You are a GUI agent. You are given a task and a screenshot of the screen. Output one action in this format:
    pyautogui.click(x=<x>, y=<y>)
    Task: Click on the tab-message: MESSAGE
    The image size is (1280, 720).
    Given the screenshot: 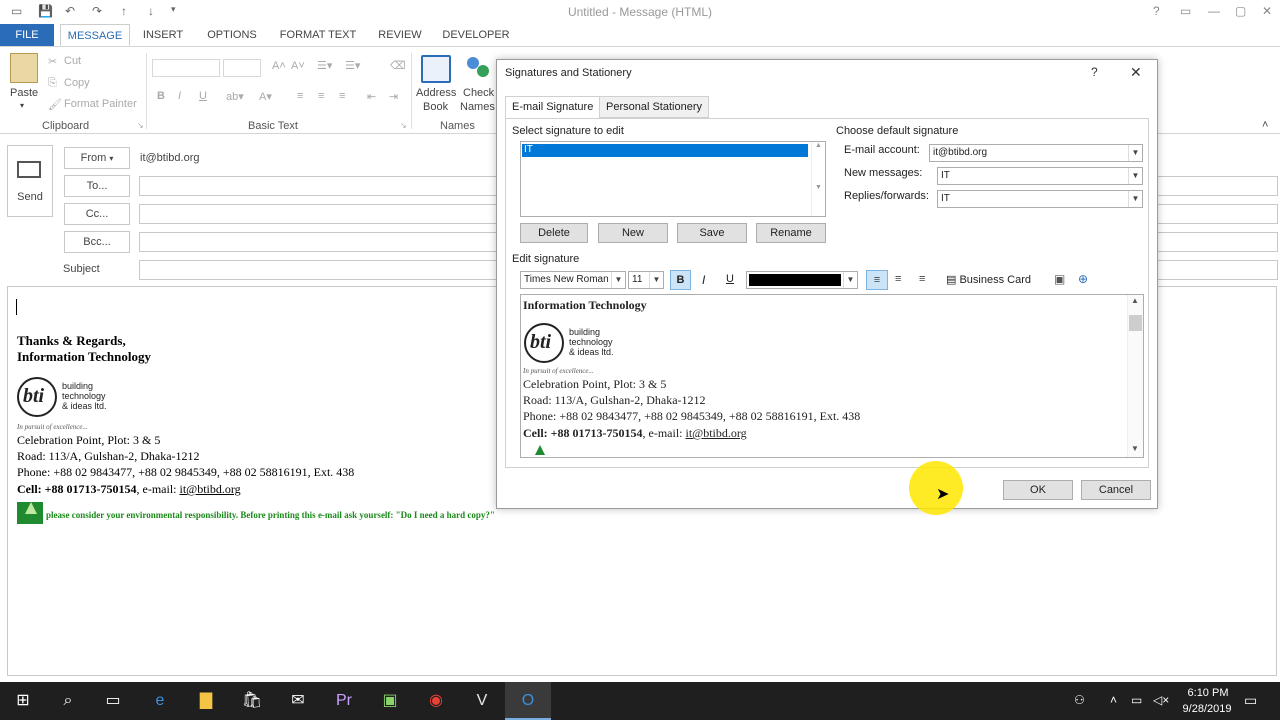 What is the action you would take?
    pyautogui.click(x=95, y=35)
    